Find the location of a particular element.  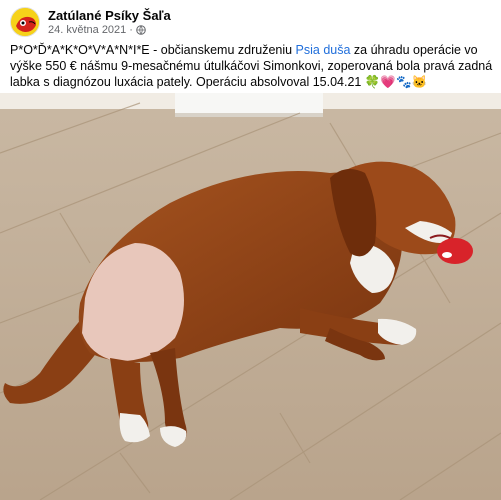

page-logo-icon is located at coordinates (25, 22).